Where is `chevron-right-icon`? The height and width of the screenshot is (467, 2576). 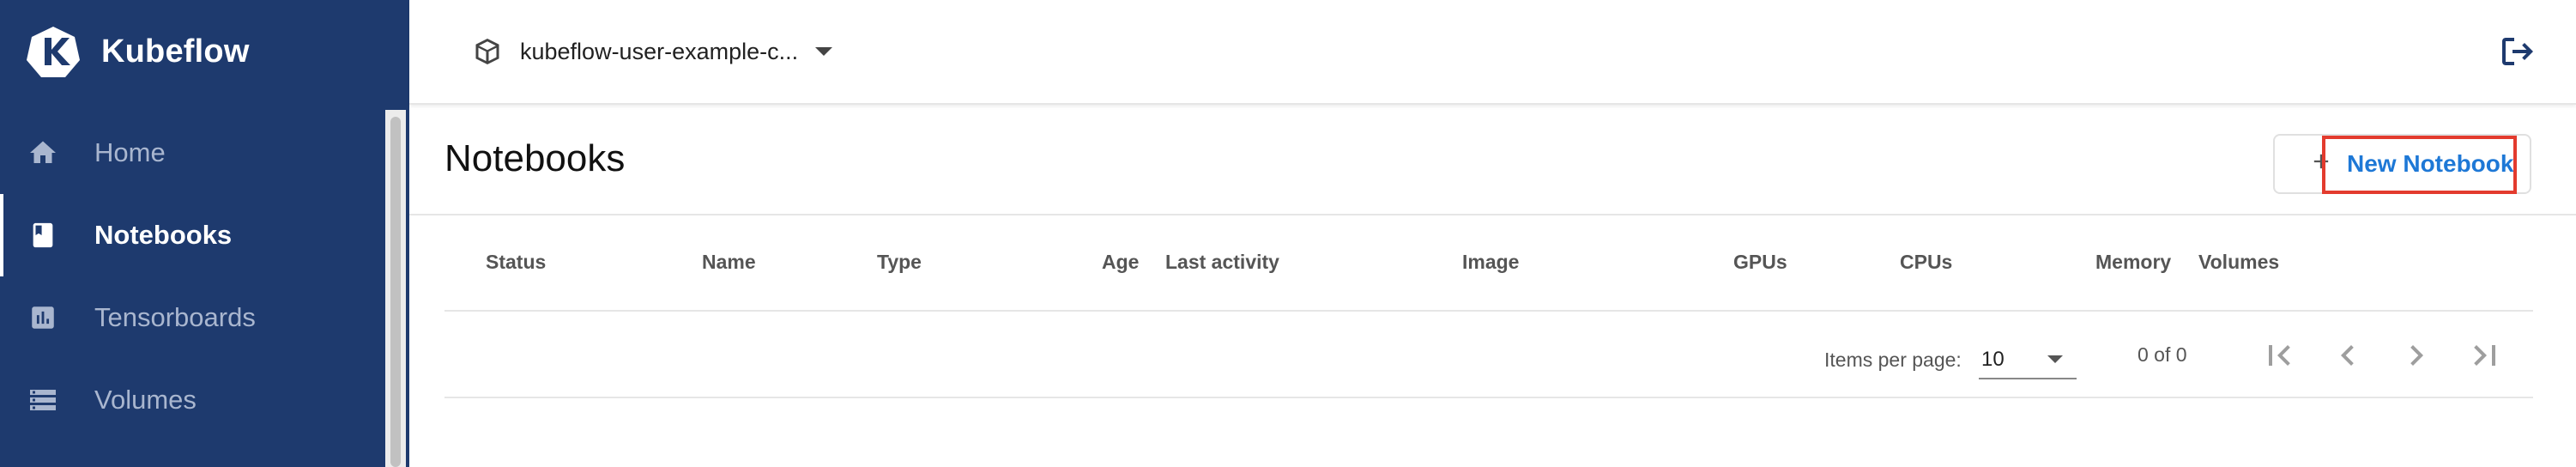 chevron-right-icon is located at coordinates (2416, 355).